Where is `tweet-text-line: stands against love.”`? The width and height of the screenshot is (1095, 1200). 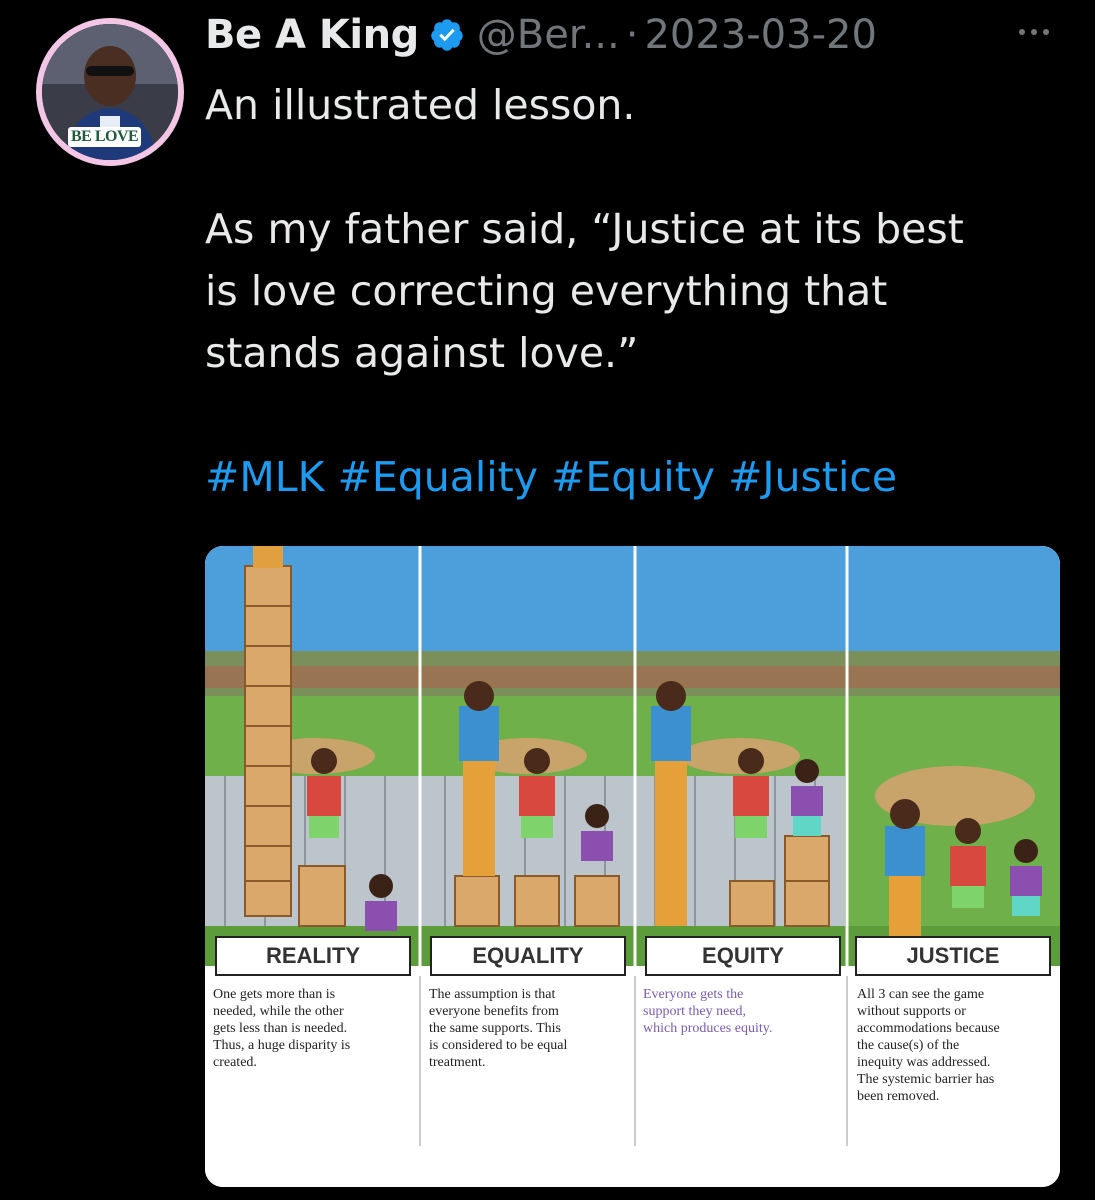 tweet-text-line: stands against love.” is located at coordinates (422, 353).